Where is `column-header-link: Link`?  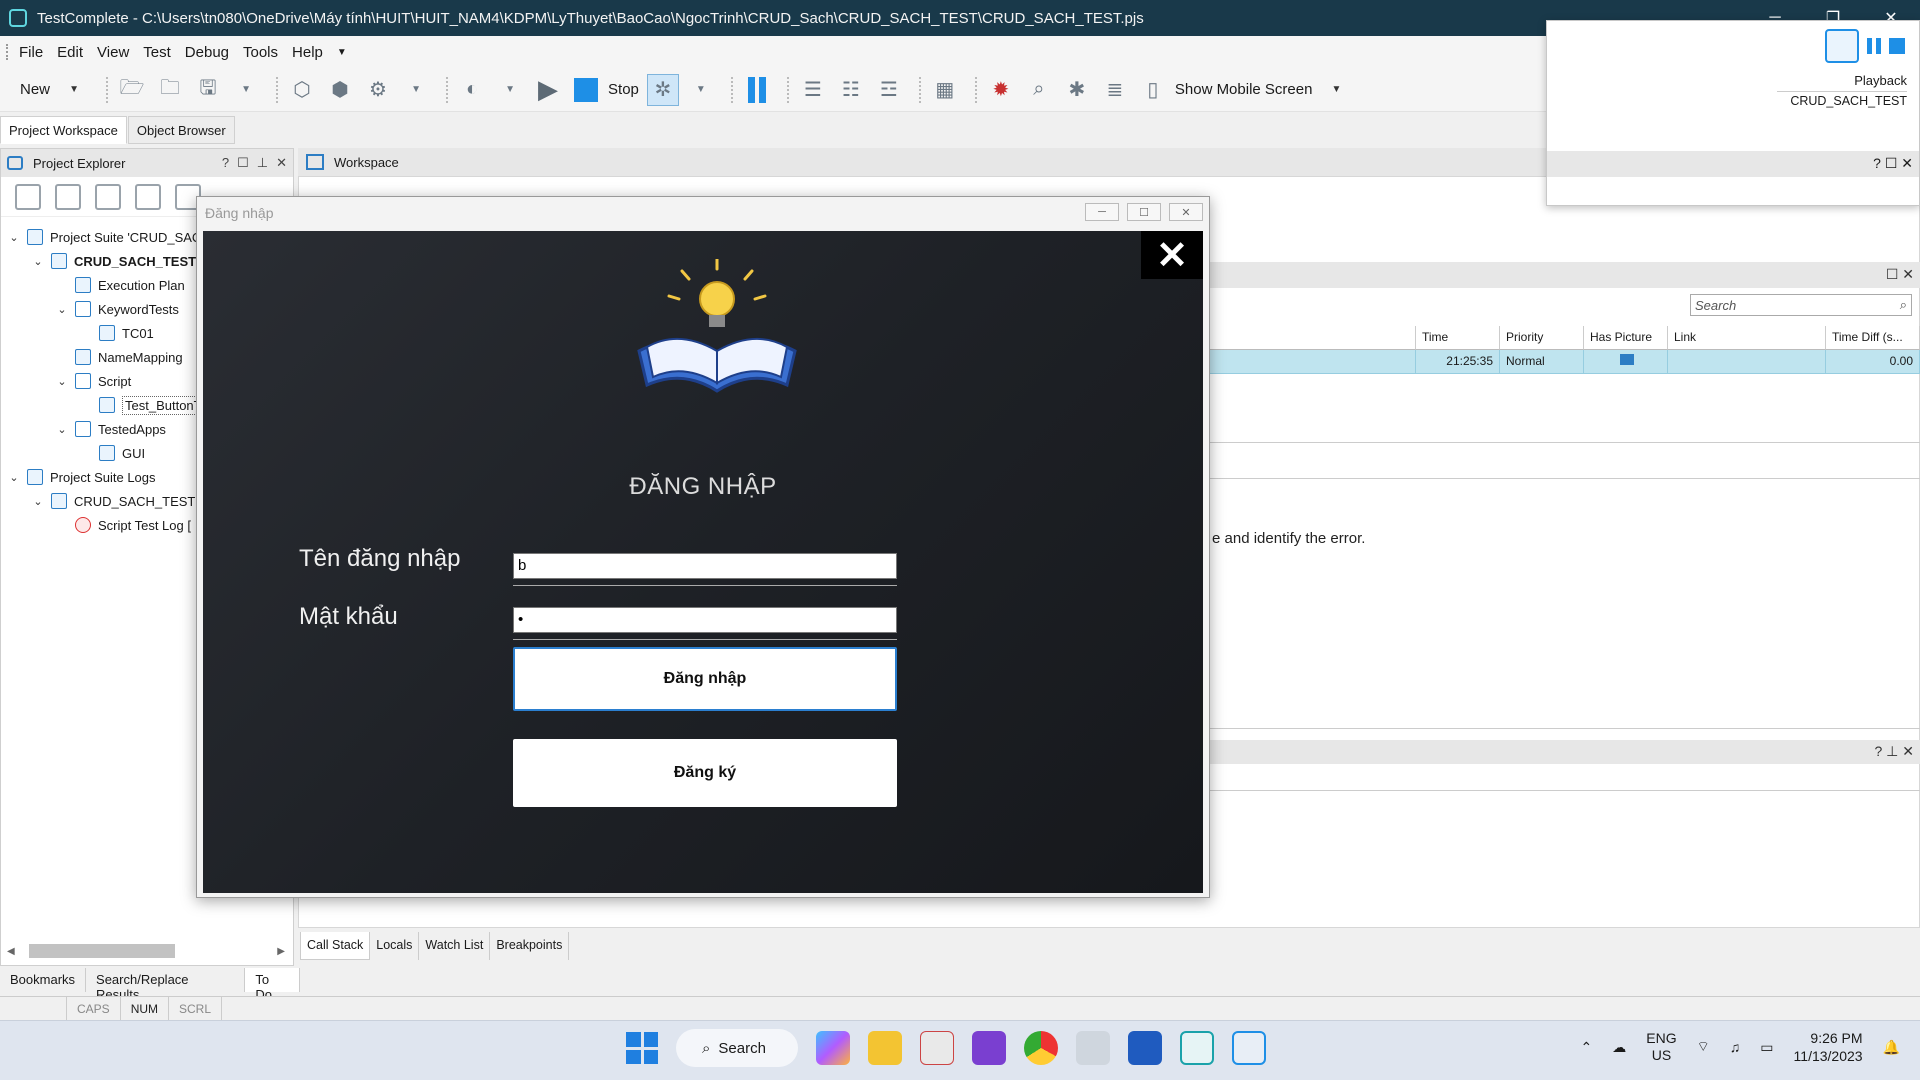 column-header-link: Link is located at coordinates (1747, 338).